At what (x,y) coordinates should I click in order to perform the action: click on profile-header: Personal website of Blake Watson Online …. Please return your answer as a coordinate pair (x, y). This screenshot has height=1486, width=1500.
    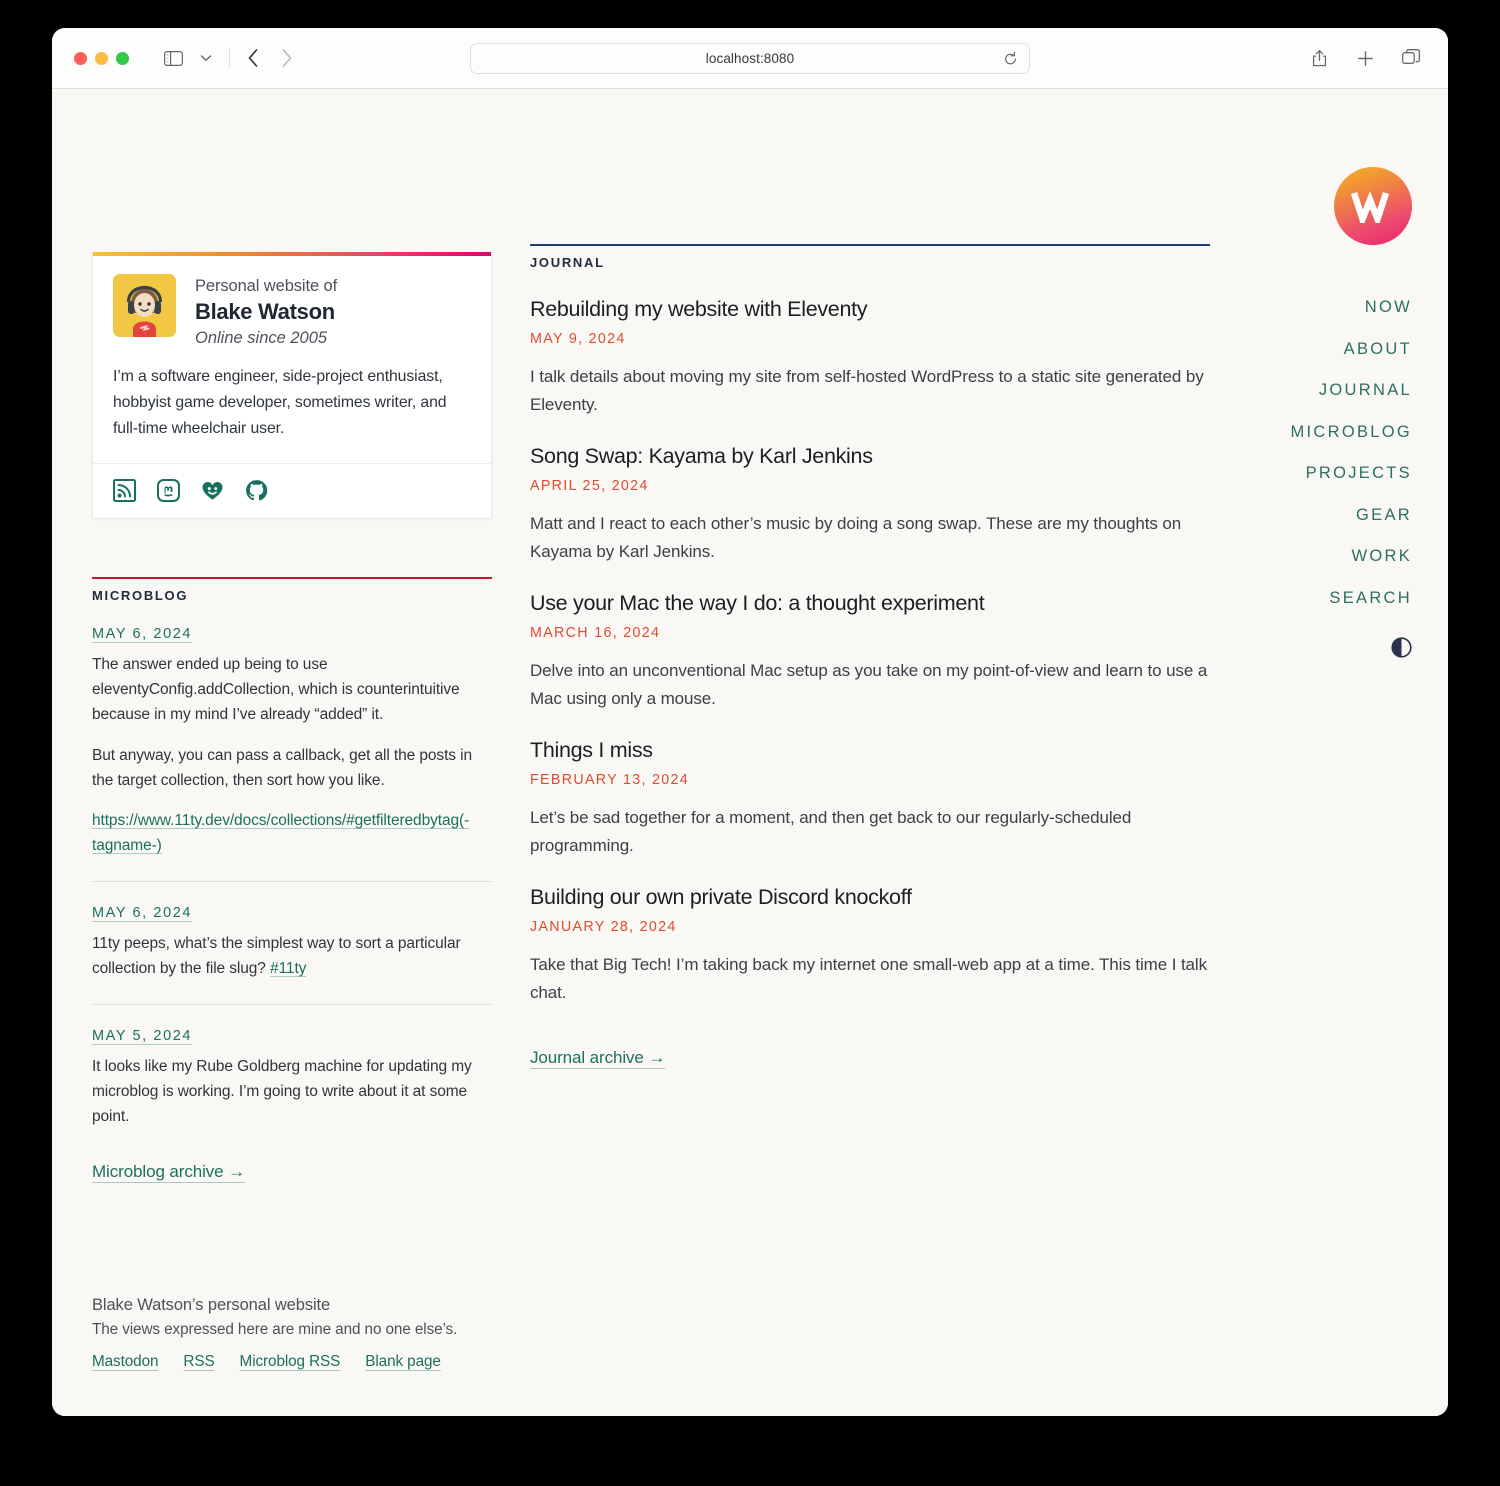
    Looking at the image, I should click on (292, 305).